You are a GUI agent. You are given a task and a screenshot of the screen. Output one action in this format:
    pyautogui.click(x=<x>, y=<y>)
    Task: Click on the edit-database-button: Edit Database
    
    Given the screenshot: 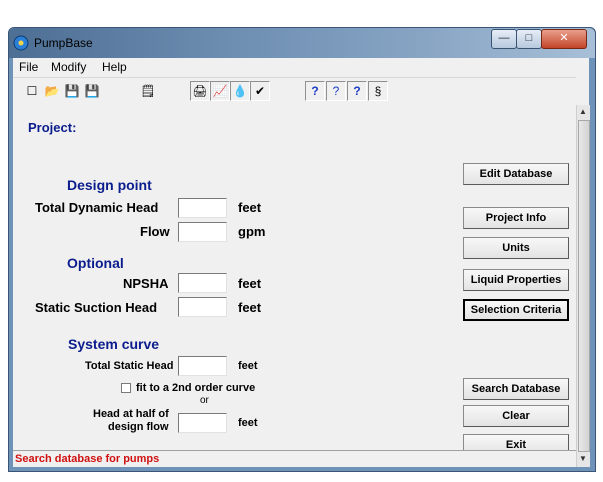 What is the action you would take?
    pyautogui.click(x=516, y=174)
    